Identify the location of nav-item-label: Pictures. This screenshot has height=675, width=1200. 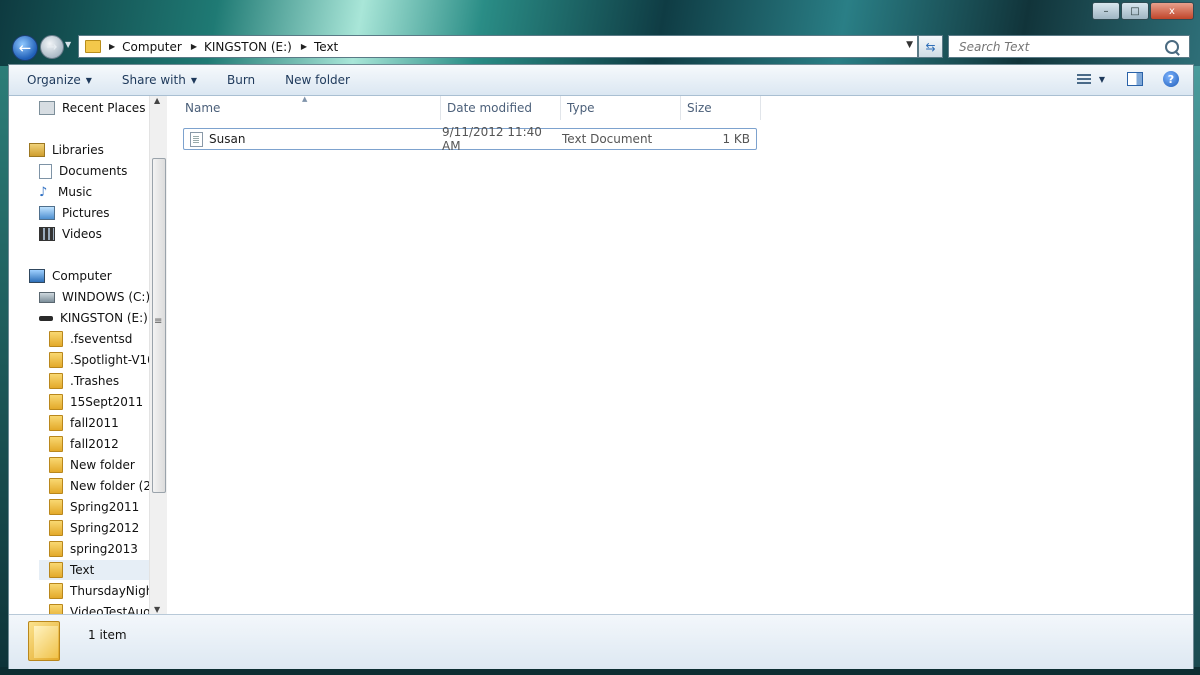
(86, 213).